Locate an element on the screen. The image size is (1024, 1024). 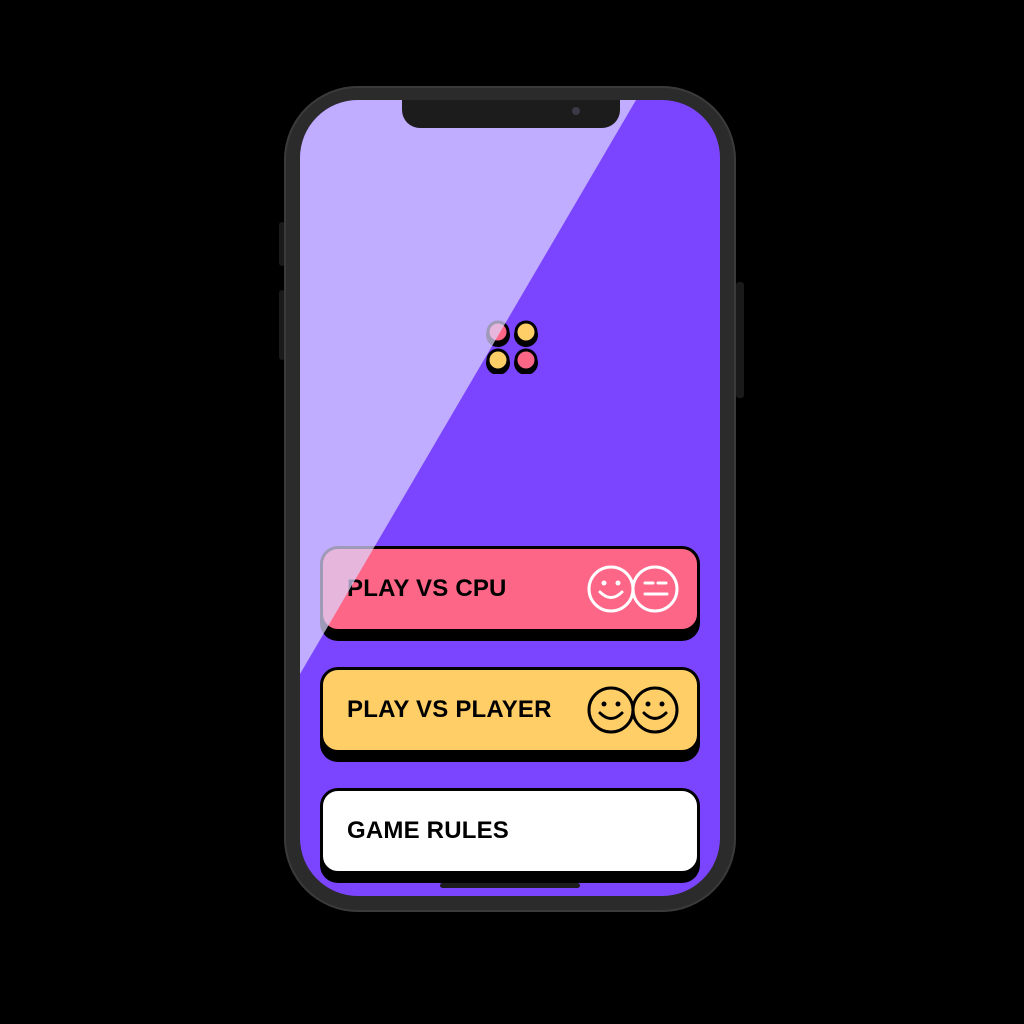
four-dots-logo-icon is located at coordinates (512, 346).